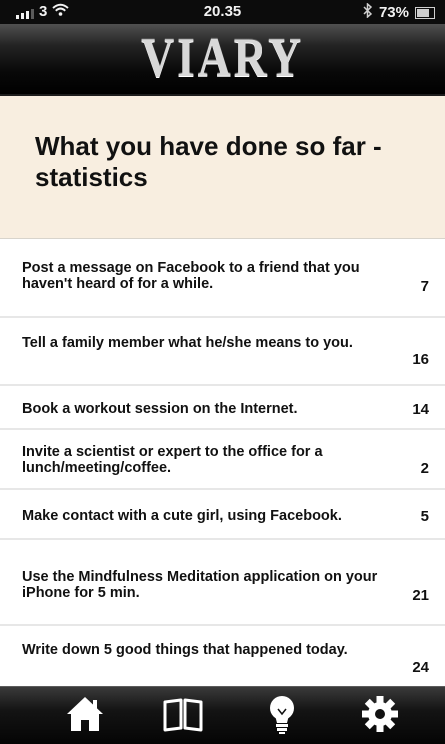 This screenshot has width=445, height=744. I want to click on tab-home, so click(85, 716).